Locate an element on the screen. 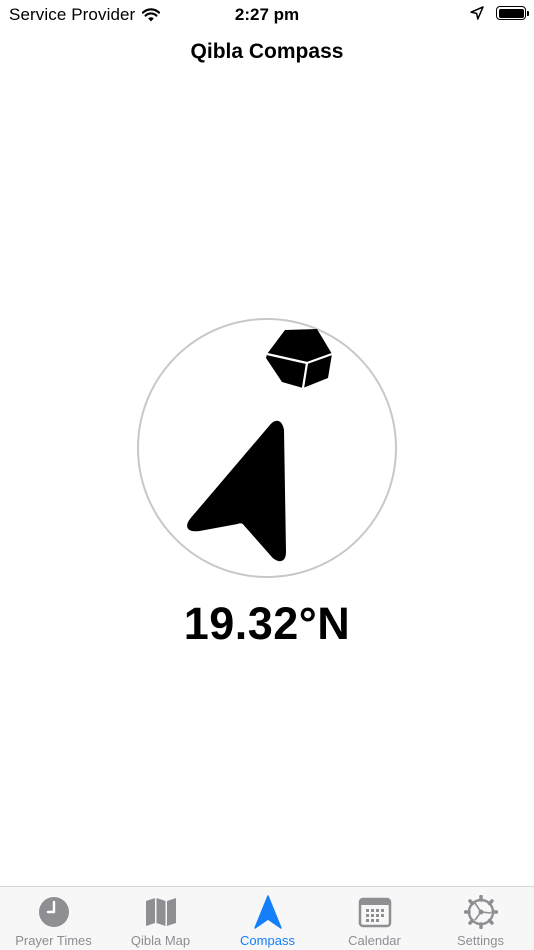 This screenshot has height=950, width=534. status-bar: Service Provider 2:27 pm is located at coordinates (267, 14).